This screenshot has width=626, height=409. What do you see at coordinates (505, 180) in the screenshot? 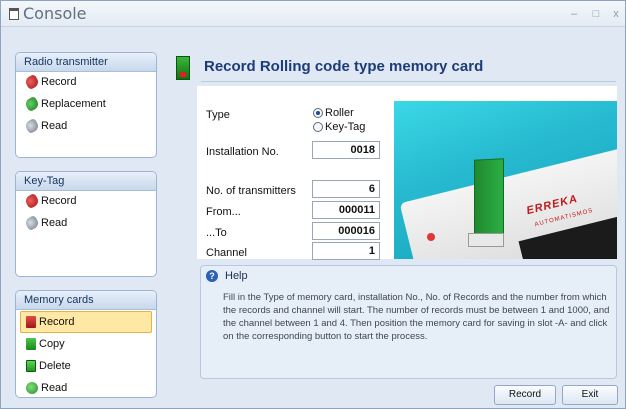
I see `device-photo: ERREKA AUTOMATISMOS` at bounding box center [505, 180].